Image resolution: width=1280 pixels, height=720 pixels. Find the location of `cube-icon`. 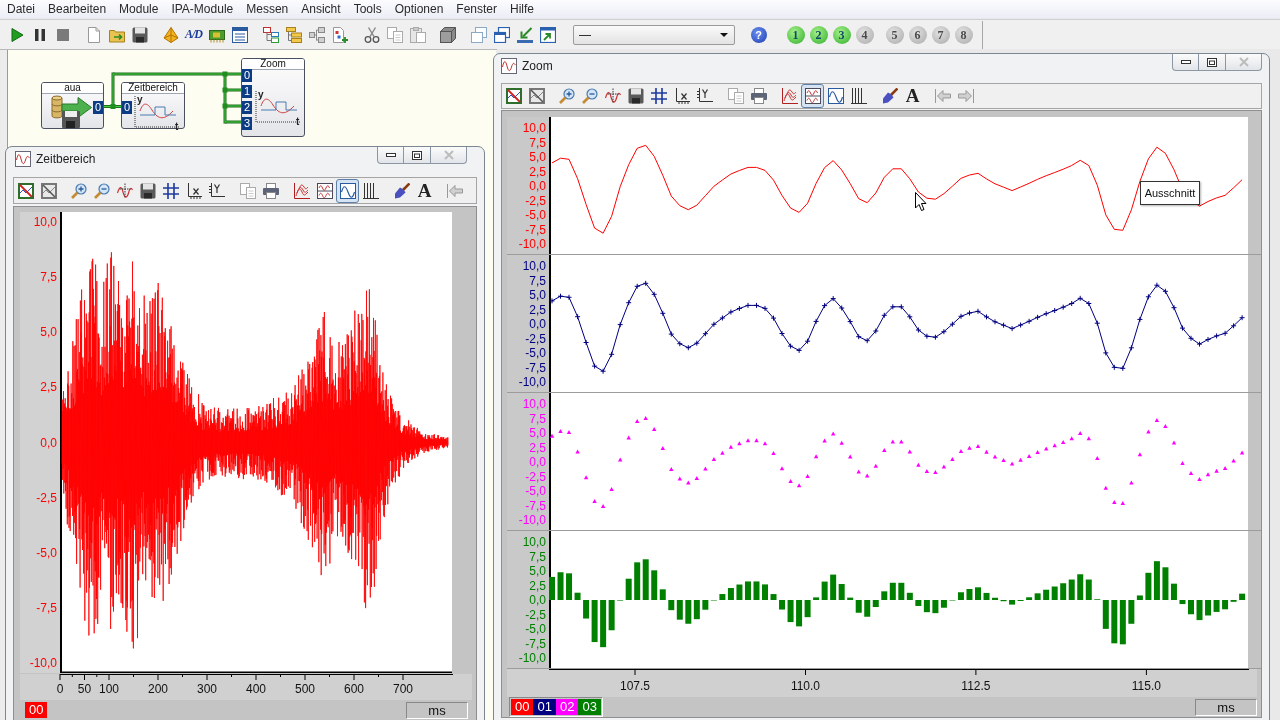

cube-icon is located at coordinates (447, 34).